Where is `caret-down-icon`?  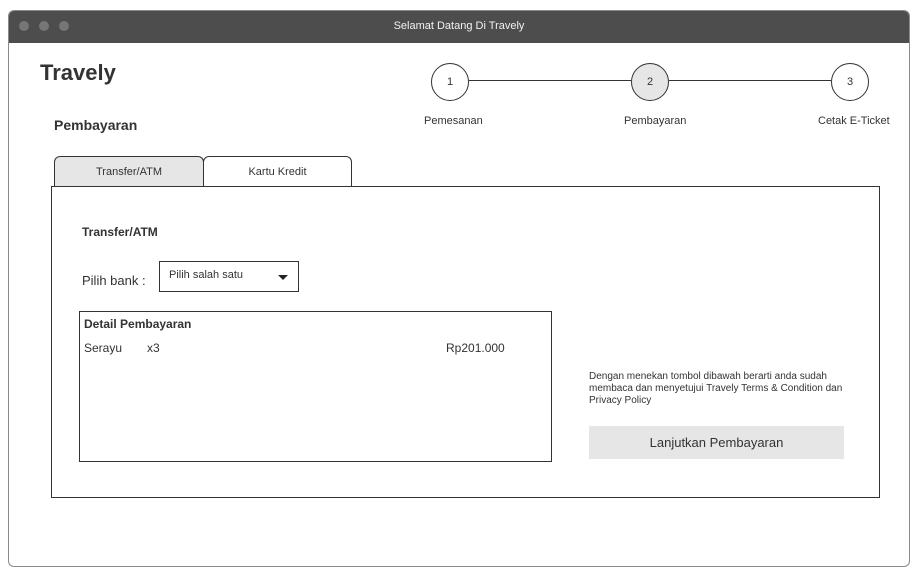
caret-down-icon is located at coordinates (283, 277).